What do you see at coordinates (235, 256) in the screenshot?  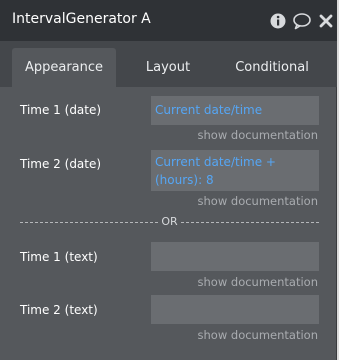 I see `time1-text-field` at bounding box center [235, 256].